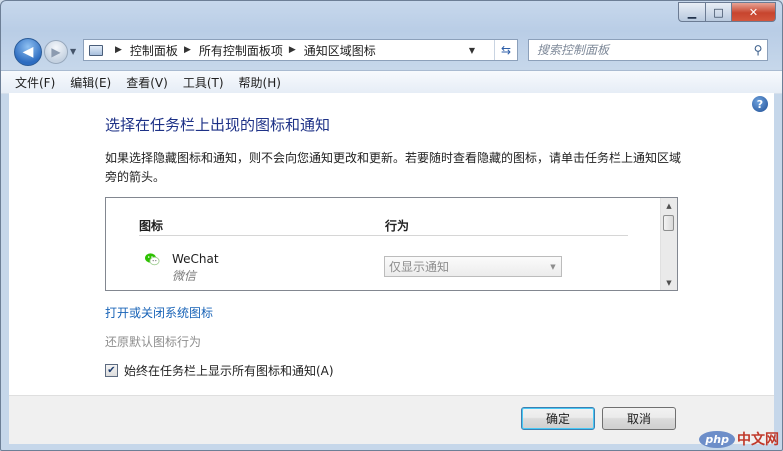 The width and height of the screenshot is (783, 451). I want to click on behavior-value: 仅显示通知, so click(419, 267).